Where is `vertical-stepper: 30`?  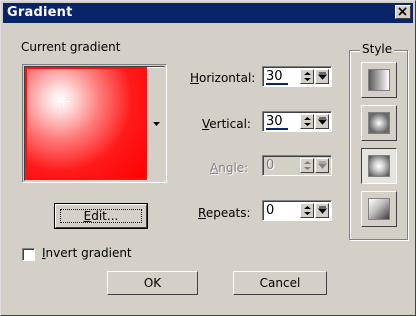 vertical-stepper: 30 is located at coordinates (297, 121).